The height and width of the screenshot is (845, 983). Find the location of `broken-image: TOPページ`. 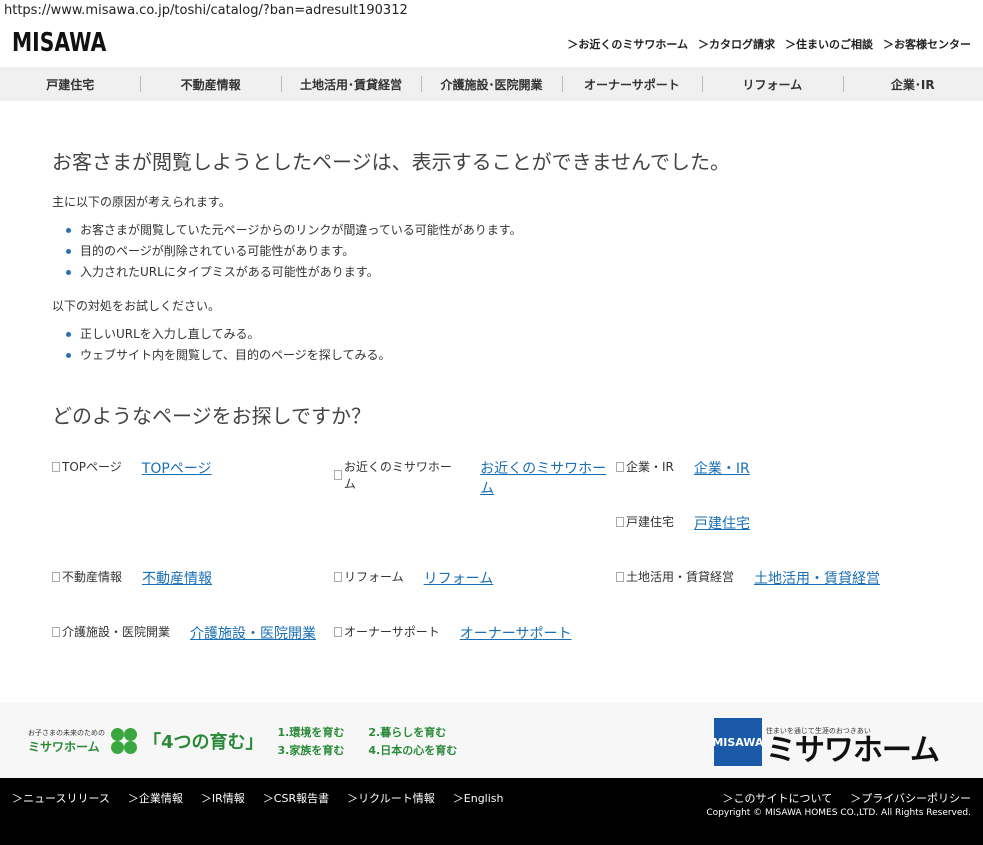

broken-image: TOPページ is located at coordinates (87, 466).